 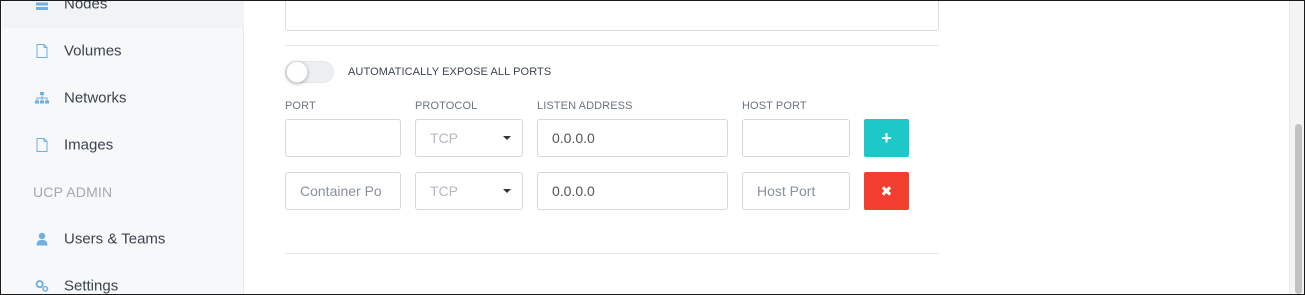 I want to click on vertical-scrollbar, so click(x=1296, y=147).